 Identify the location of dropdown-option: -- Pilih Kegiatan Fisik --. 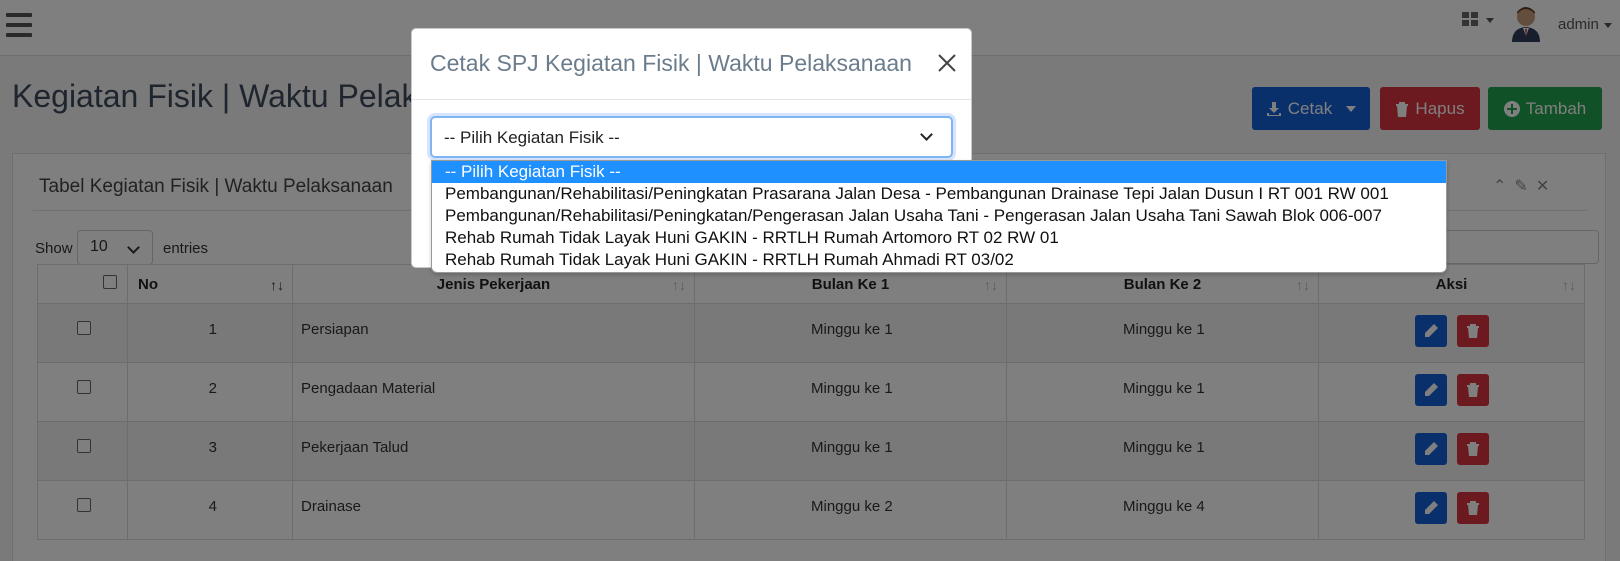
(939, 172).